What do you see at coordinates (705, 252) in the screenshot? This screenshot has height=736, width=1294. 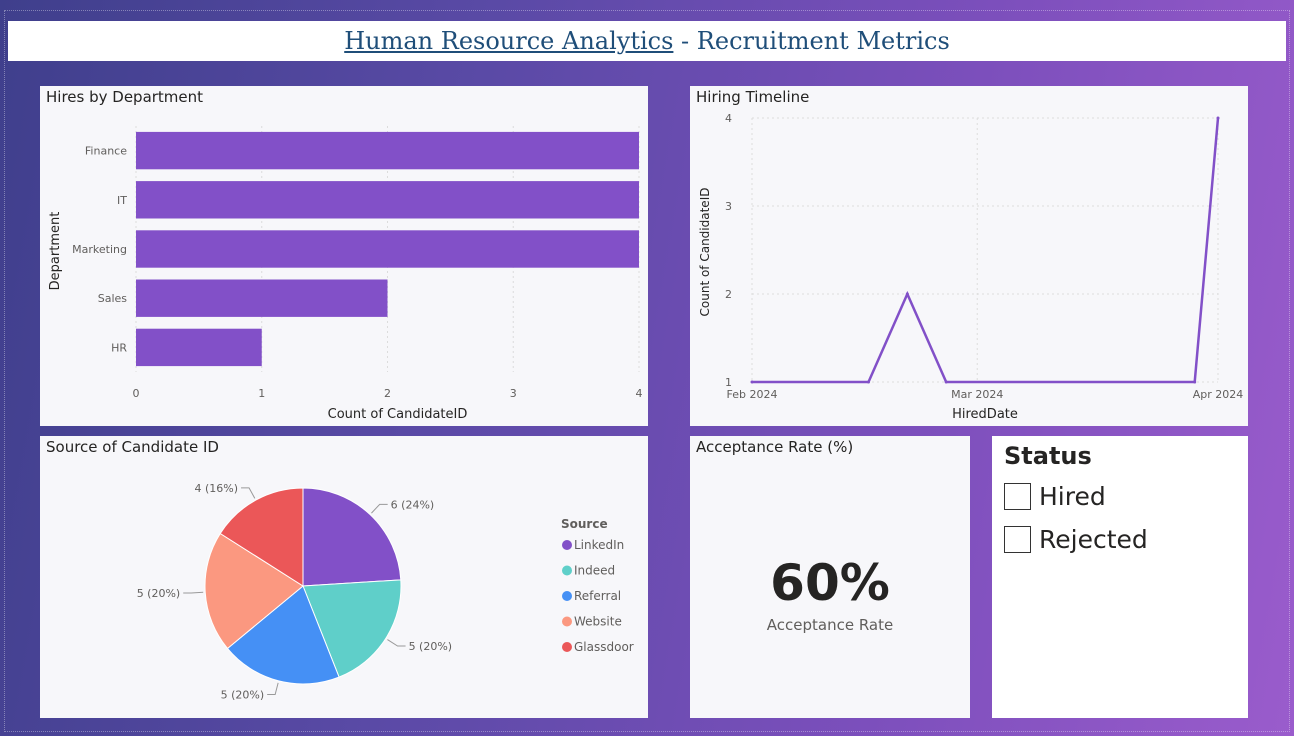 I see `line-y-axis-title: Count of CandidateID` at bounding box center [705, 252].